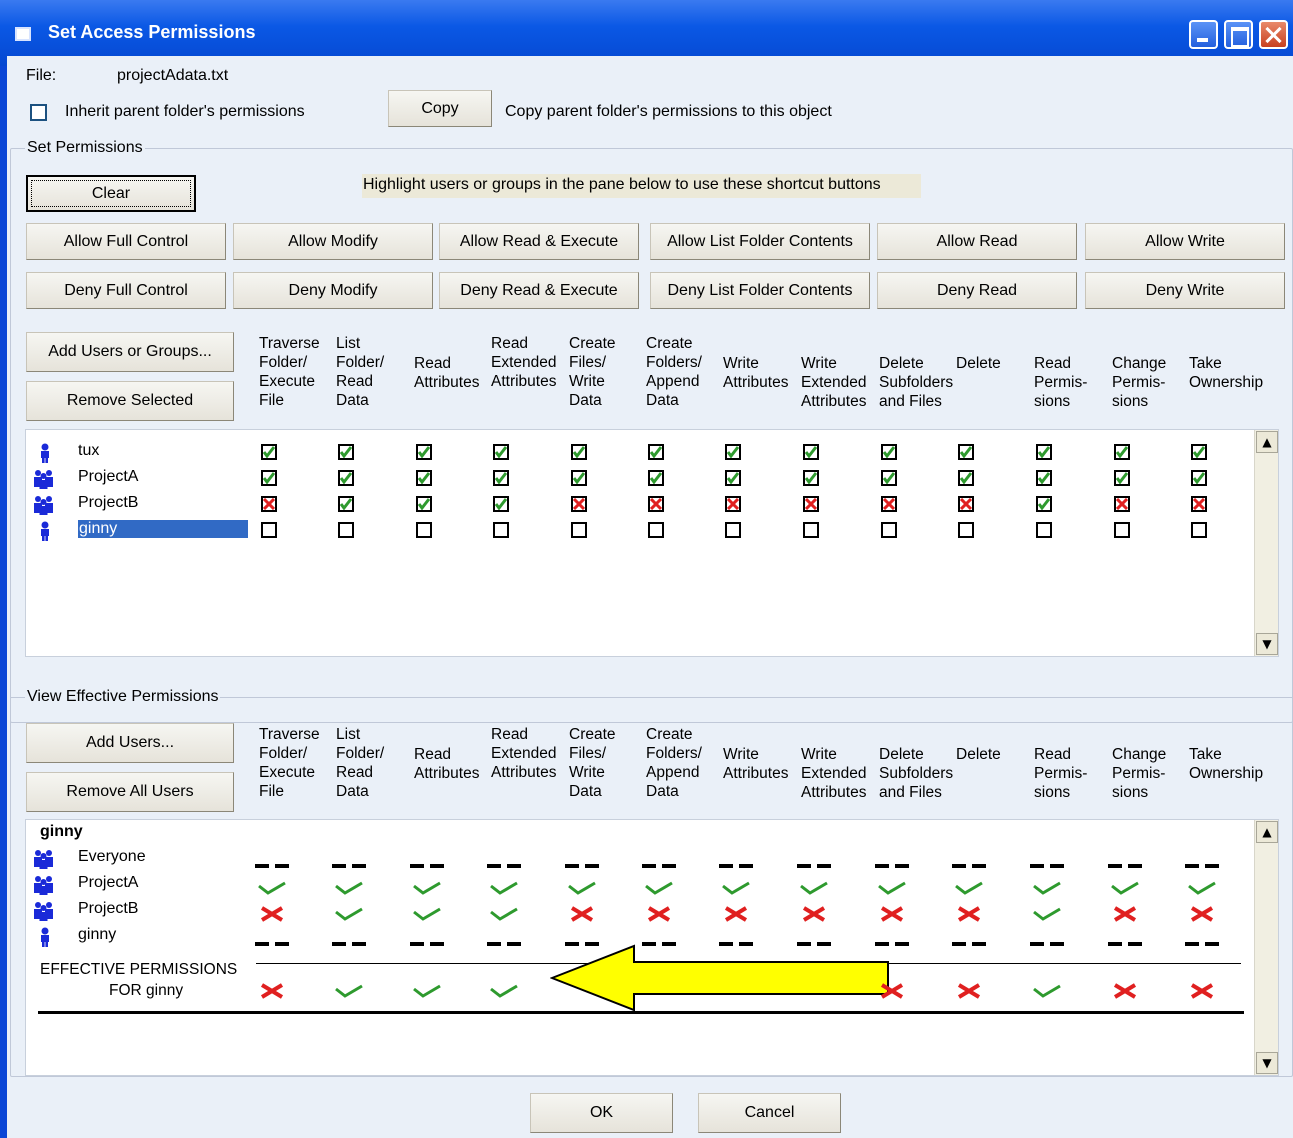  Describe the element at coordinates (112, 856) in the screenshot. I see `effective-row-name: Everyone` at that location.